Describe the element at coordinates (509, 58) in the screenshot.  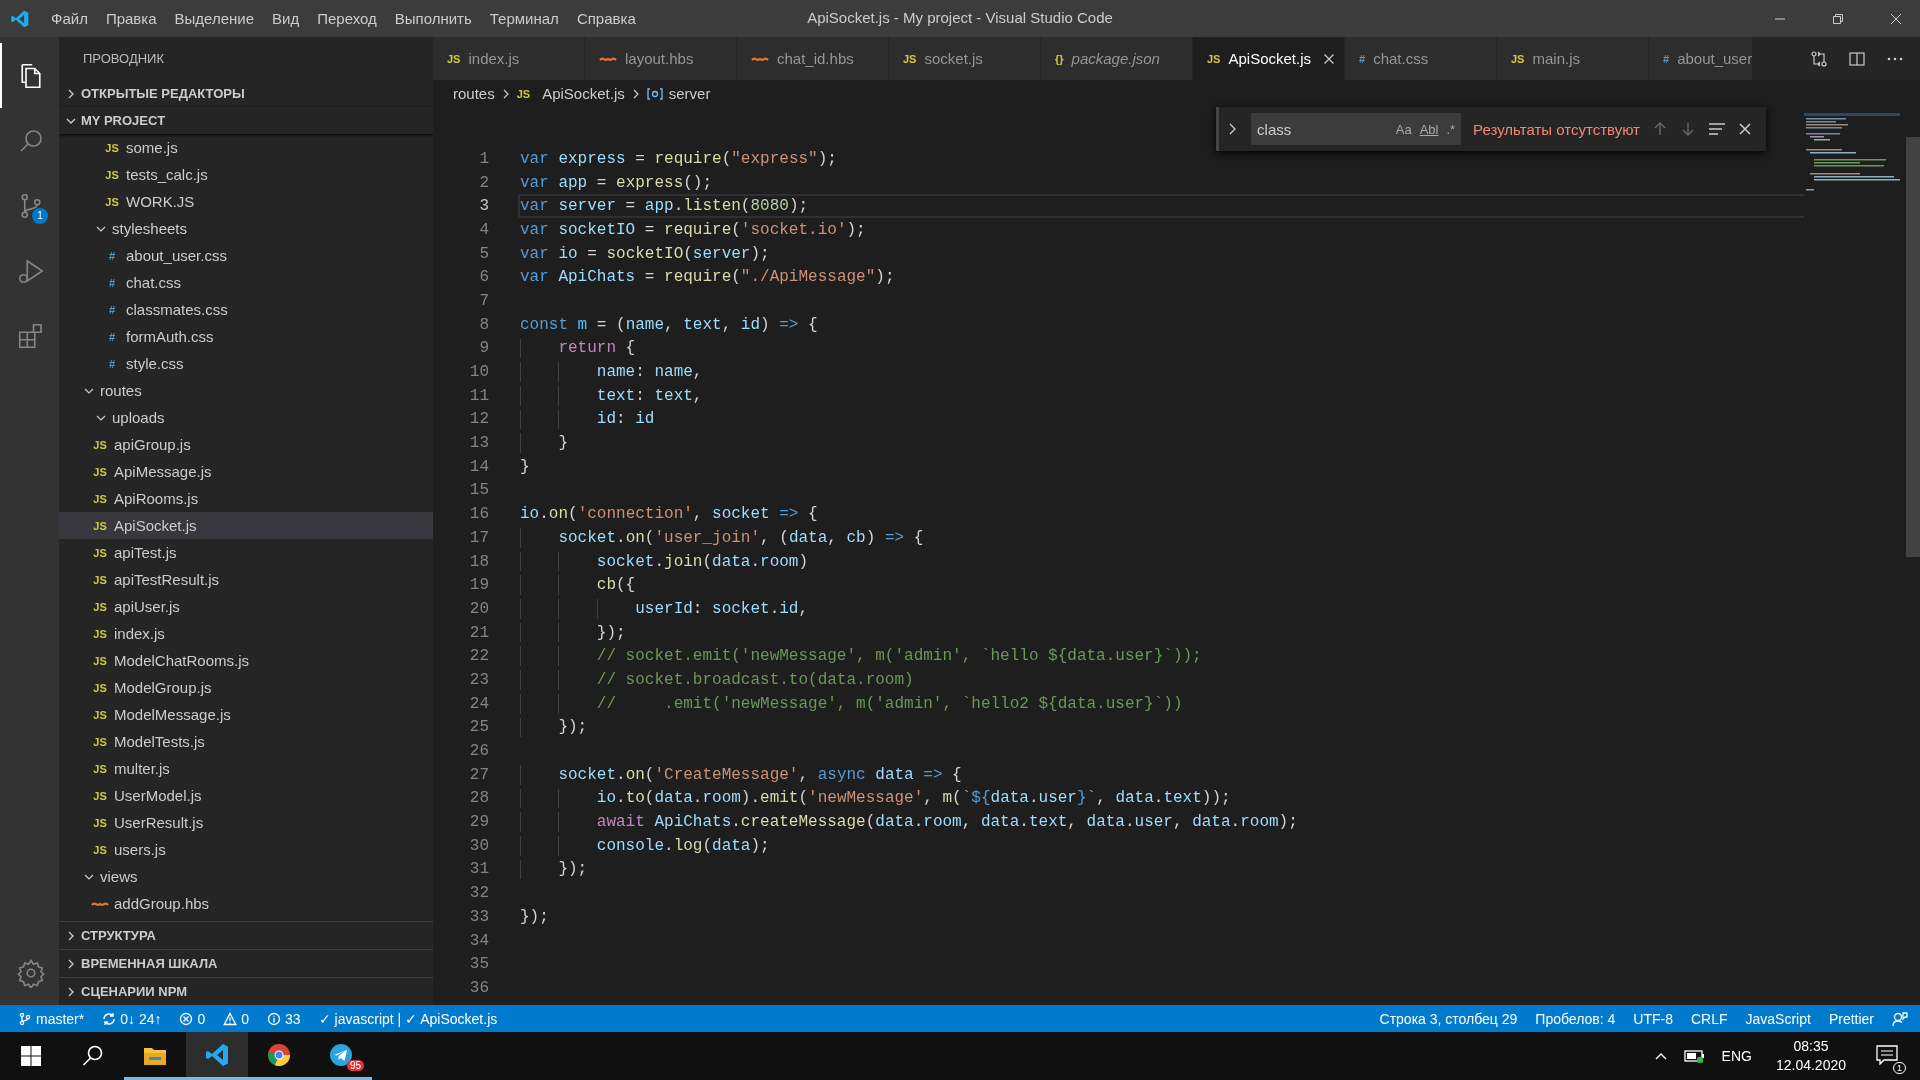
I see `editor-tab: JS index.js` at that location.